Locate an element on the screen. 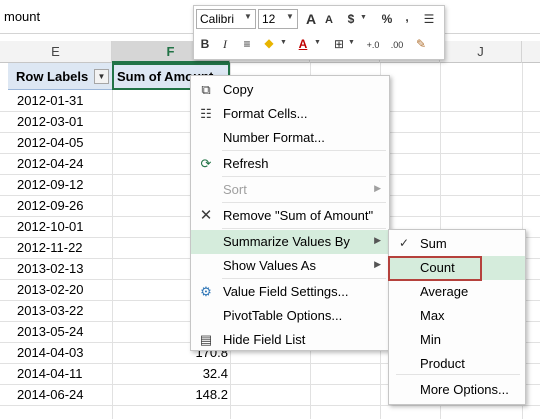  font-color-icon: A is located at coordinates (303, 44).